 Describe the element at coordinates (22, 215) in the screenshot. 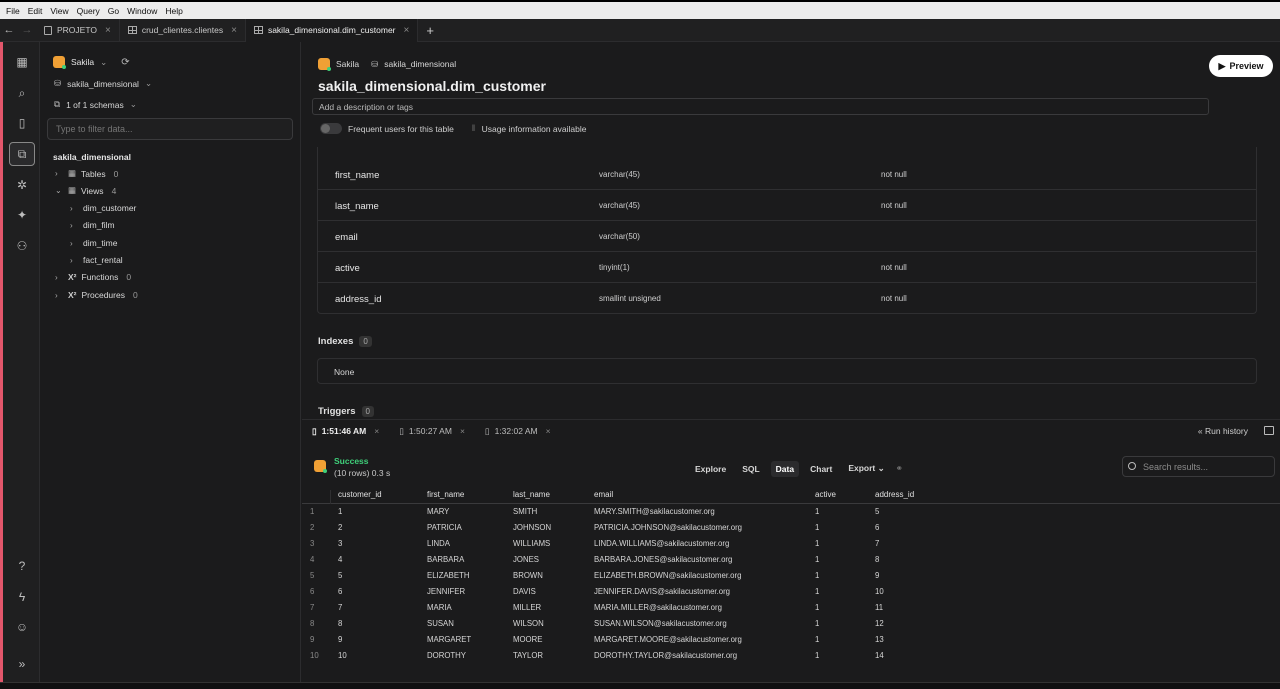

I see `sparkle-ai-icon: ✦` at that location.